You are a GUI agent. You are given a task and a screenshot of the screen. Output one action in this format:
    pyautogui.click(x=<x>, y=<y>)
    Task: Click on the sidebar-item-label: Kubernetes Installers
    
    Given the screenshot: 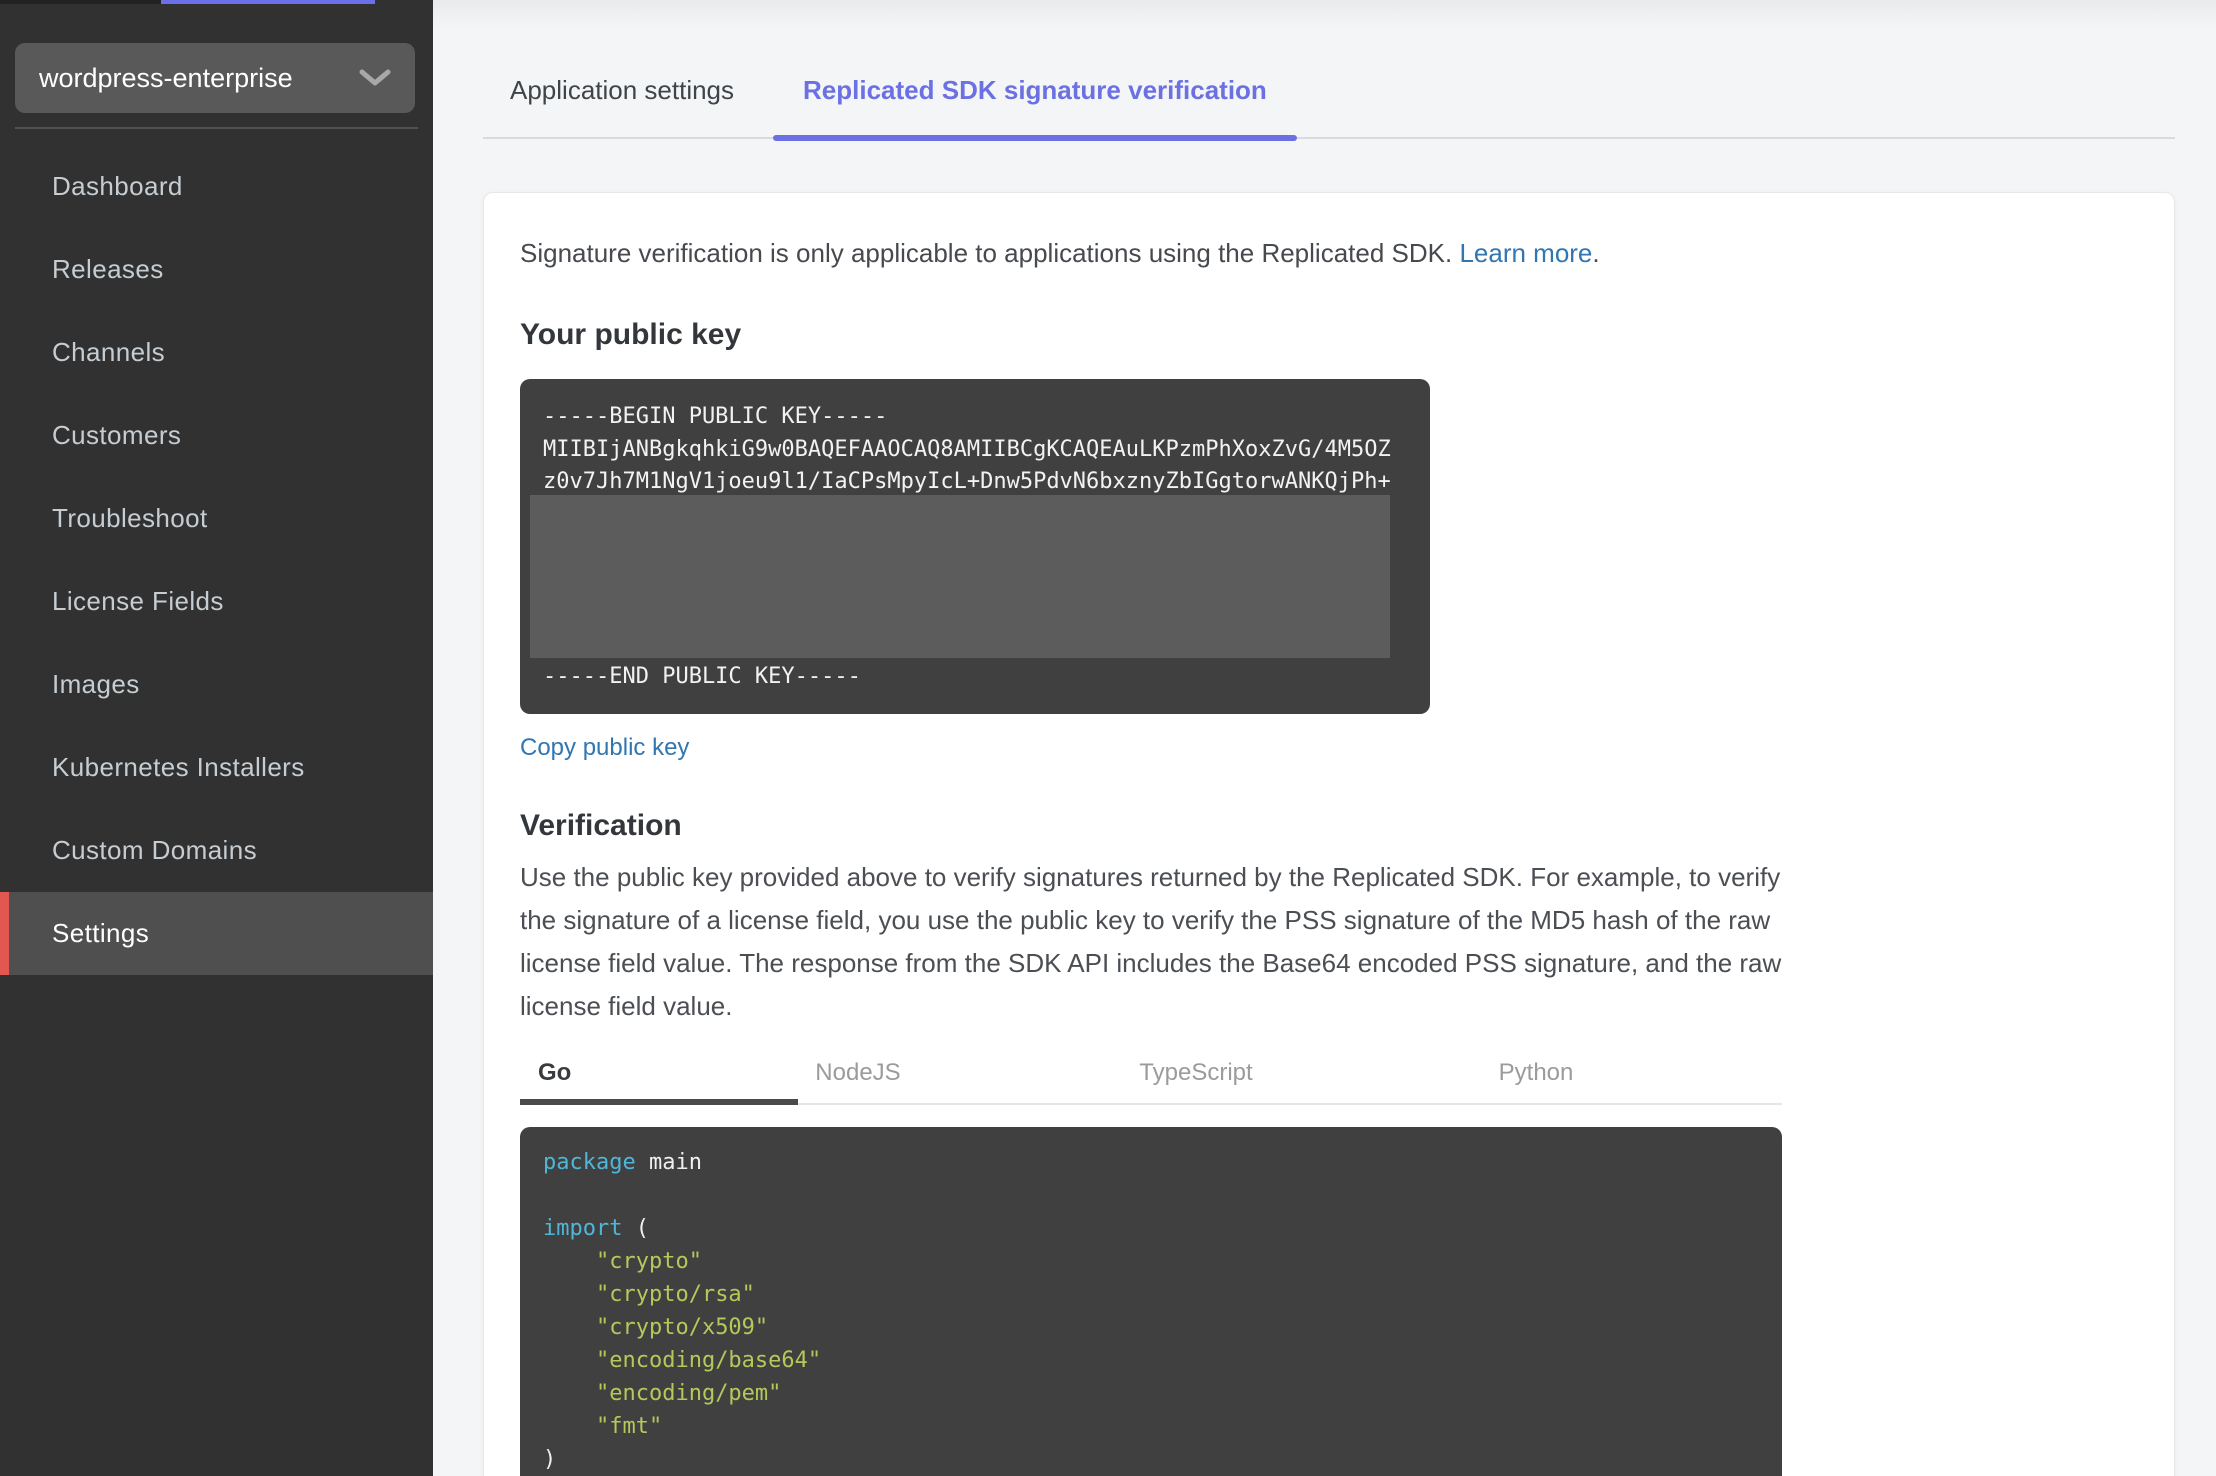 What is the action you would take?
    pyautogui.click(x=178, y=767)
    